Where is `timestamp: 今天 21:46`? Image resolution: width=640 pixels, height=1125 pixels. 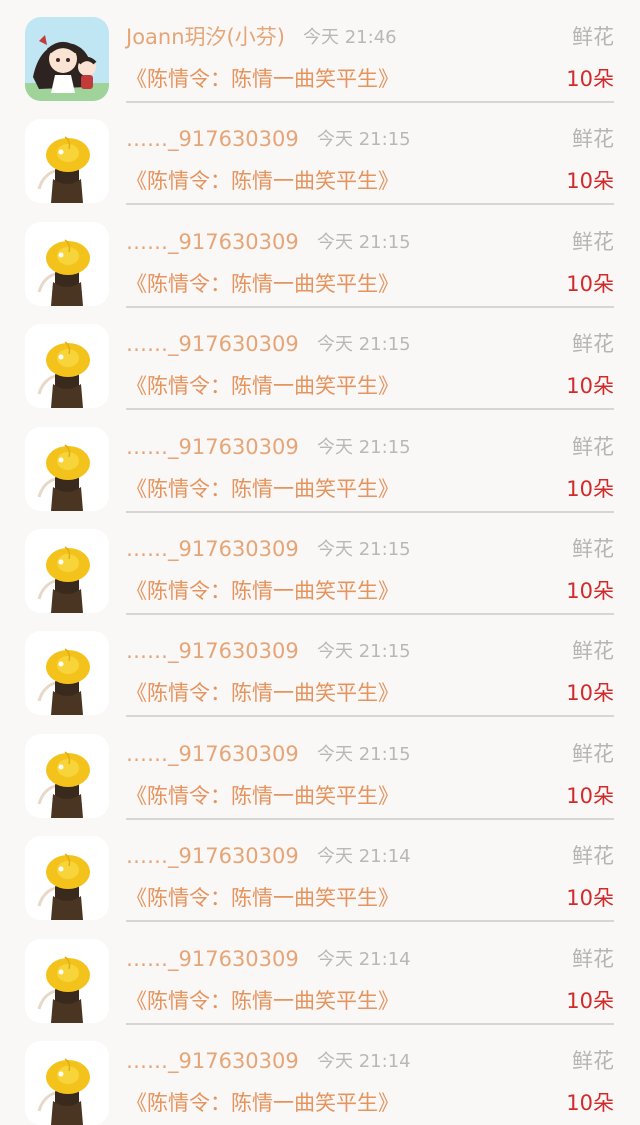 timestamp: 今天 21:46 is located at coordinates (350, 37).